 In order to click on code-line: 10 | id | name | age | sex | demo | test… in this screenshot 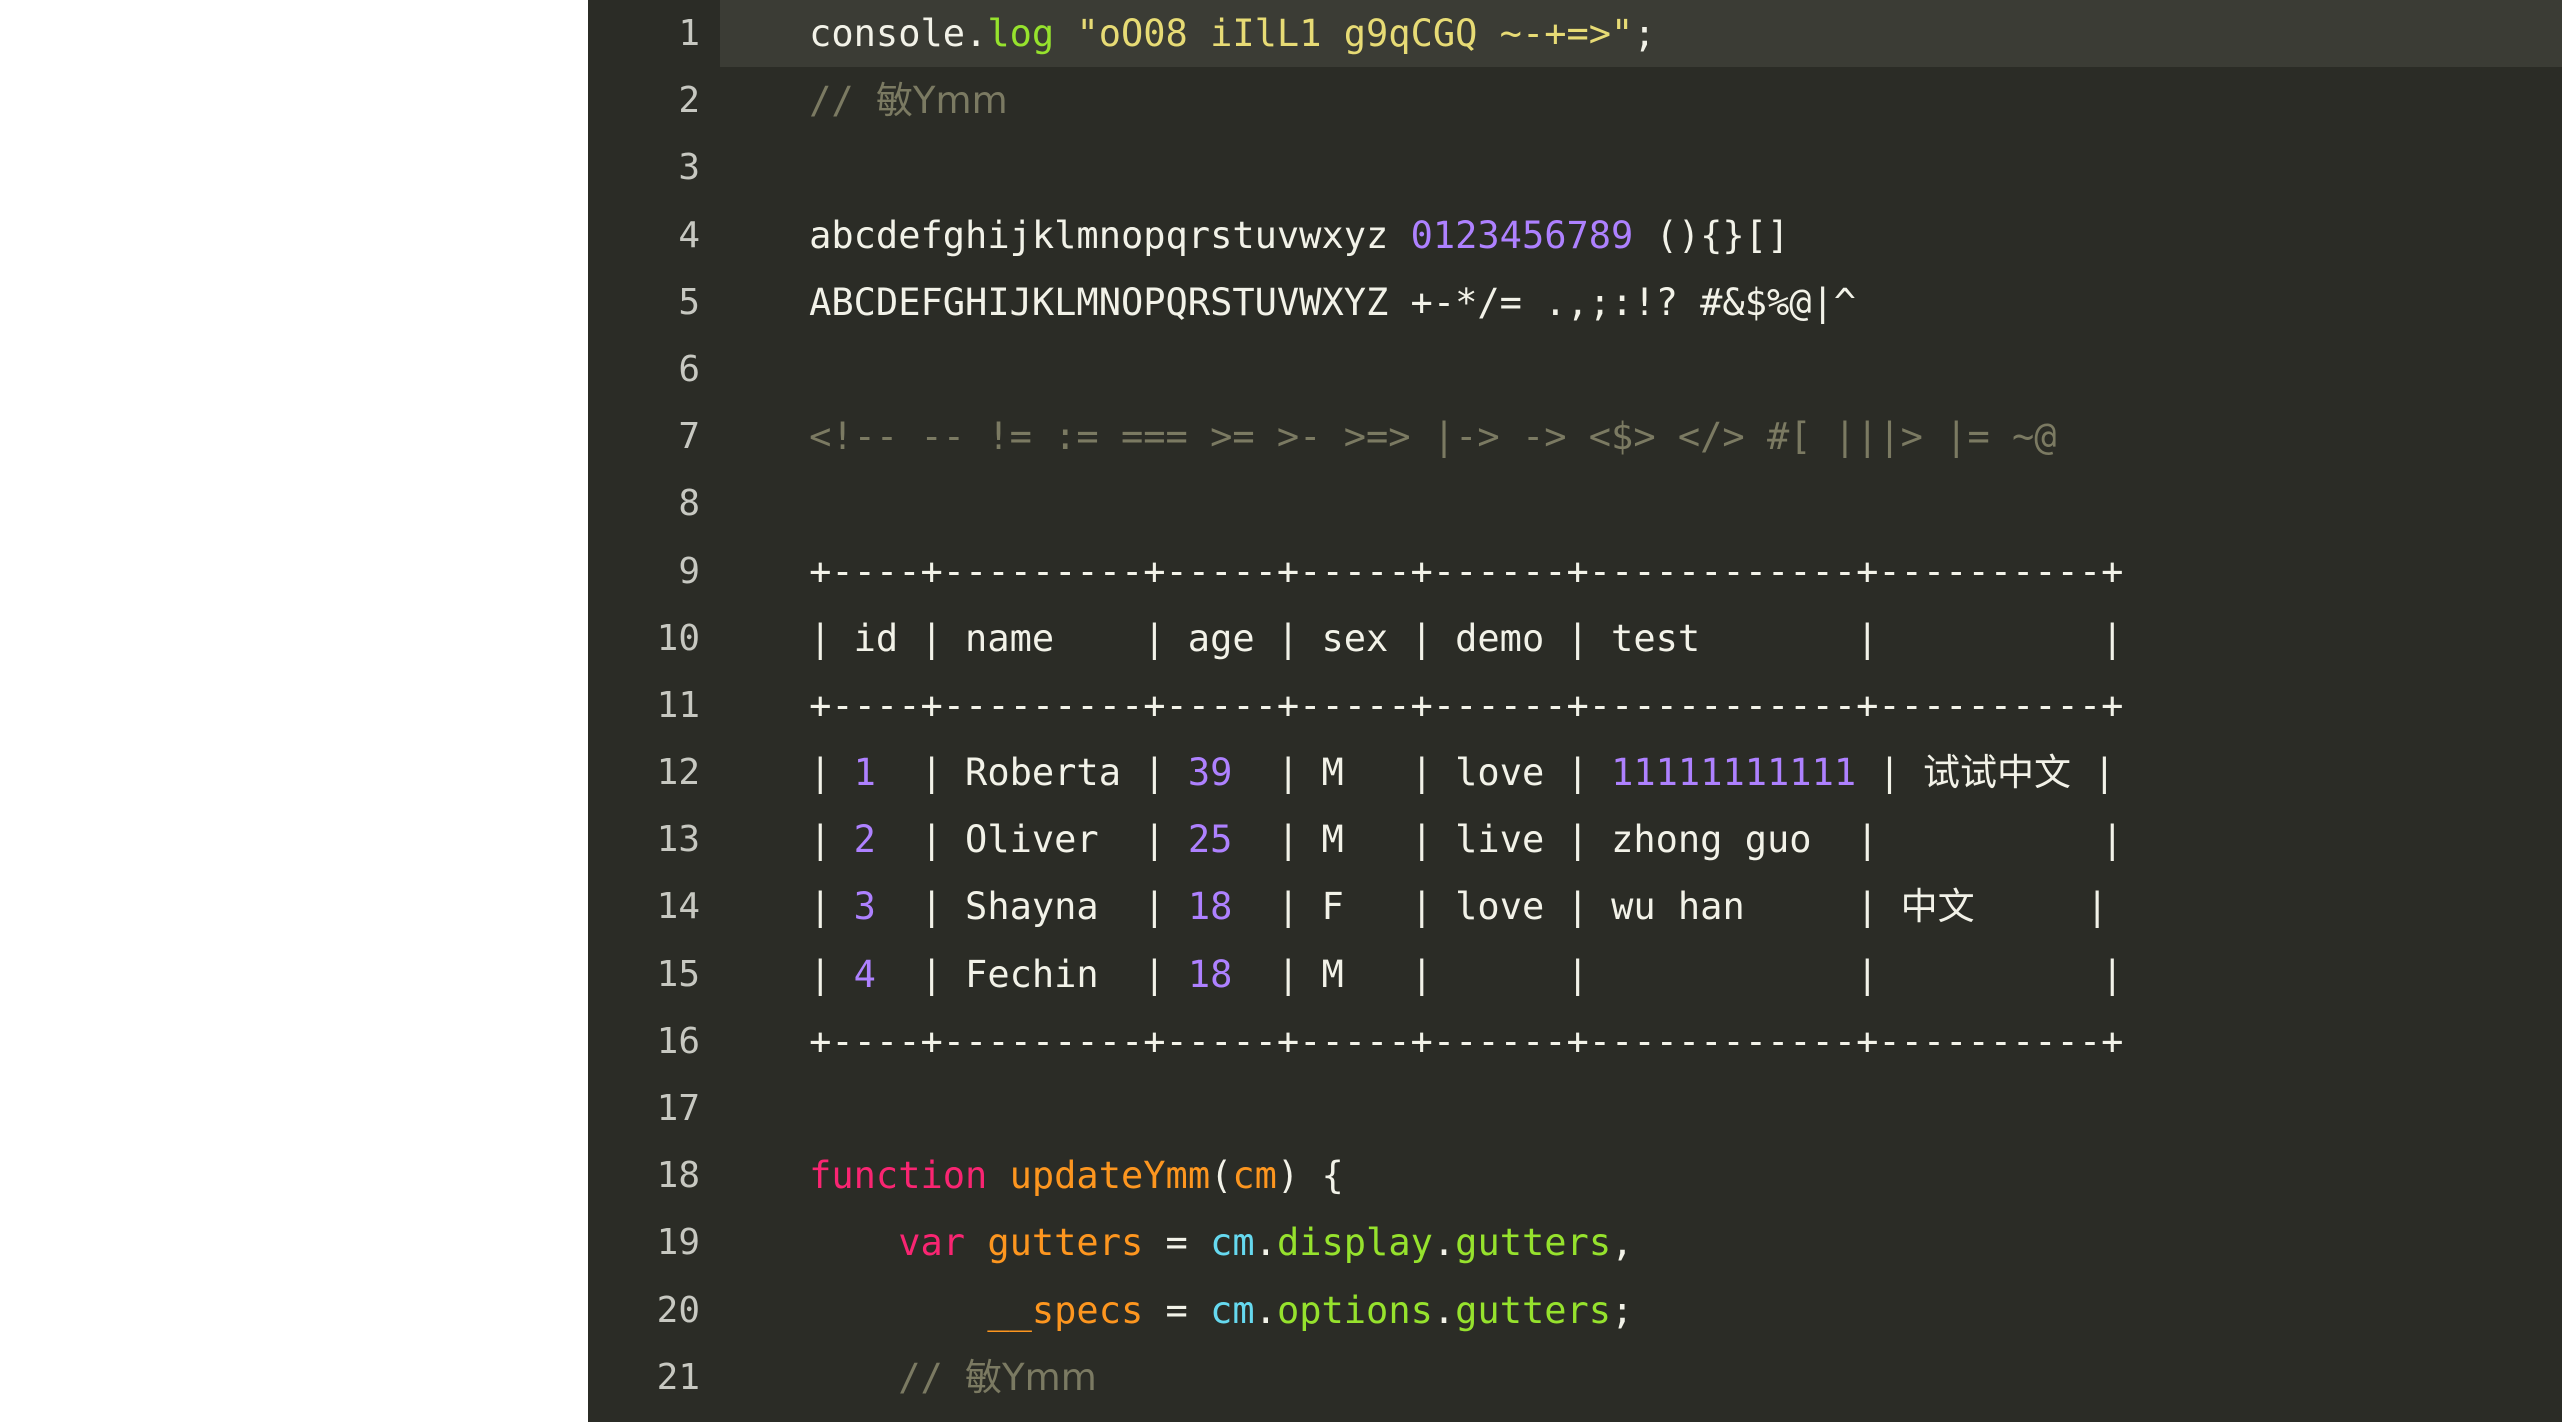, I will do `click(1575, 638)`.